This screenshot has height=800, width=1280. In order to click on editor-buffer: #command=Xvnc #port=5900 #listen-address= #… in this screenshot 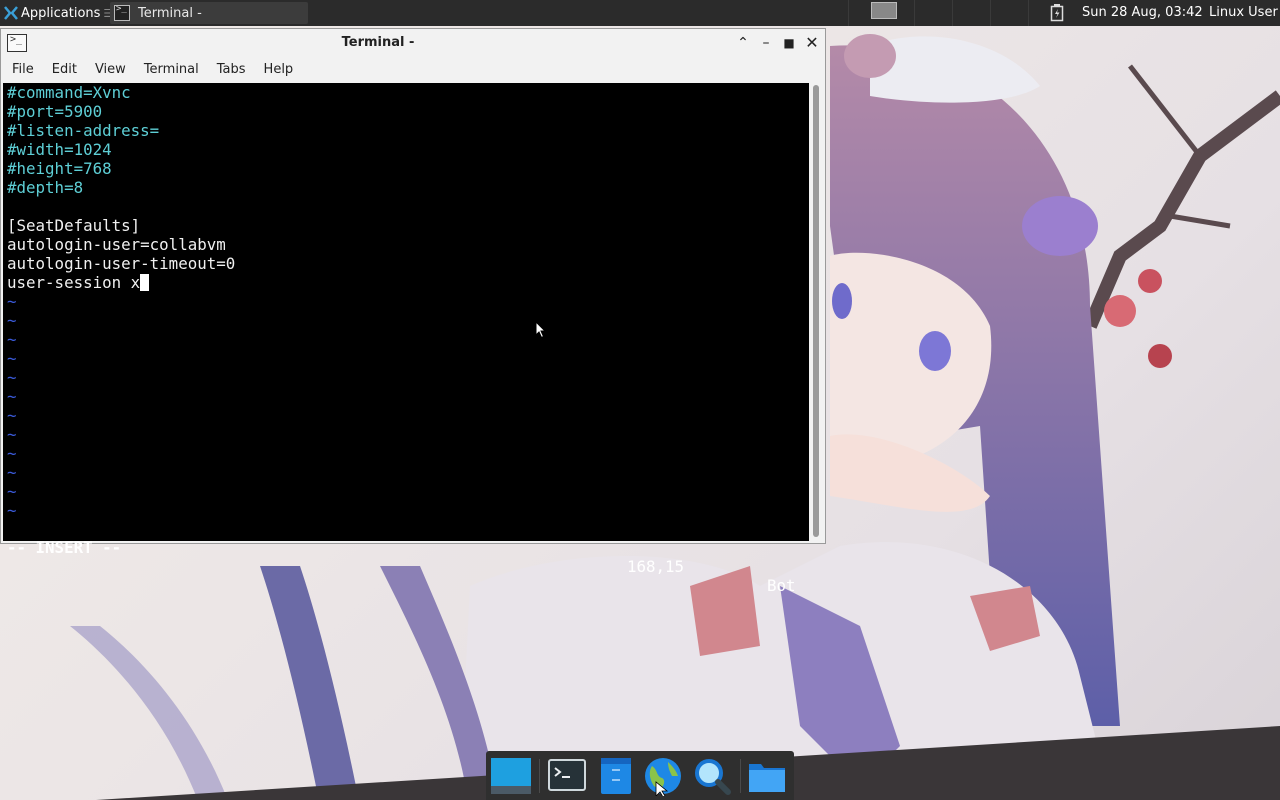, I will do `click(121, 301)`.